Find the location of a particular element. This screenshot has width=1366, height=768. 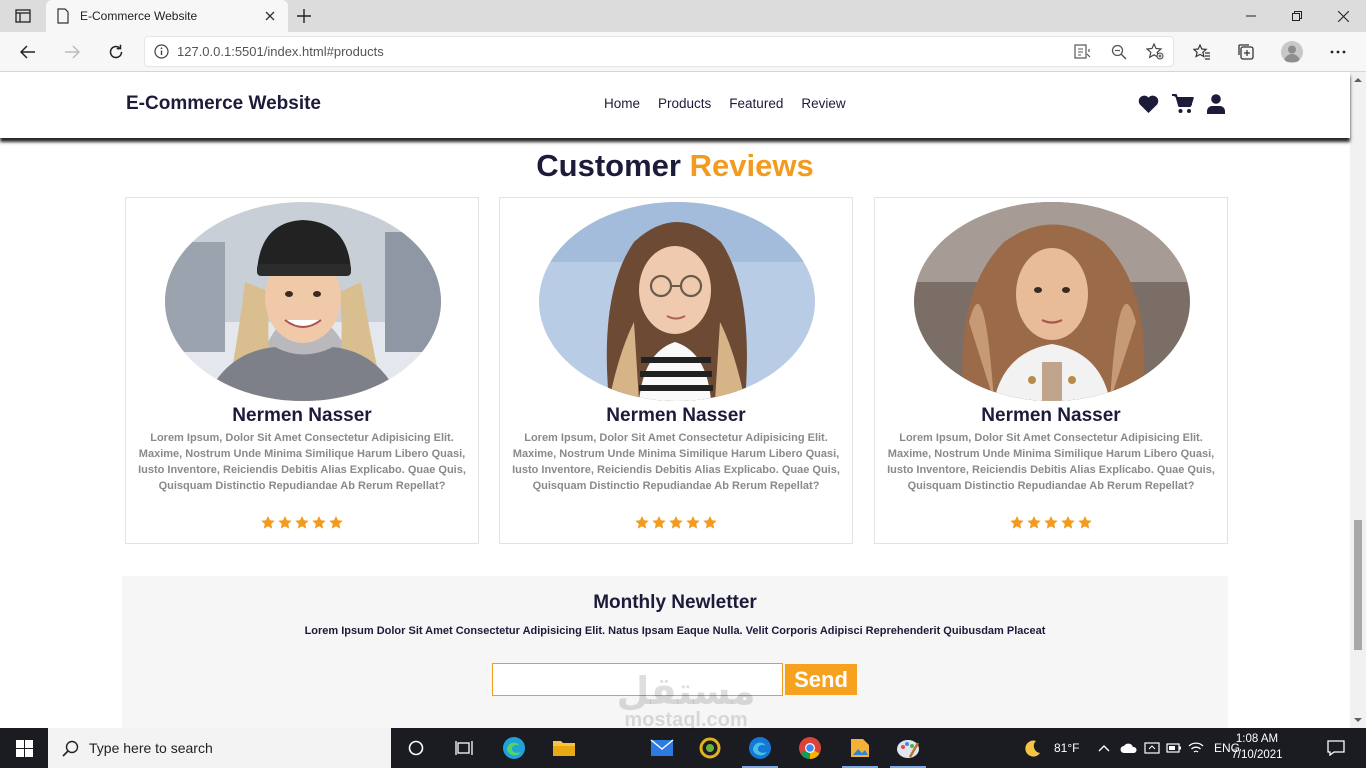

app-icon is located at coordinates (710, 748).